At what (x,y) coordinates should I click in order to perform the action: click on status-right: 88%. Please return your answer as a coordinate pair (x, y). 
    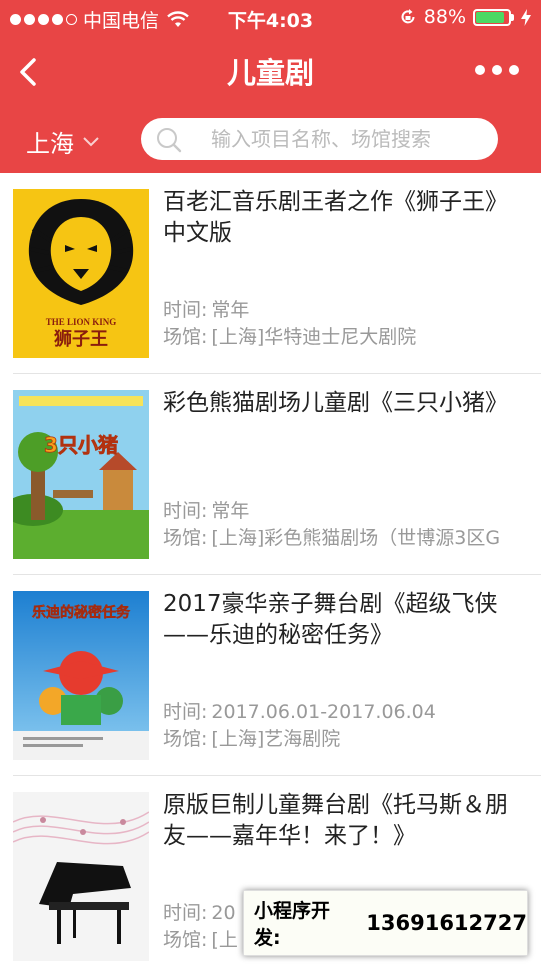
    Looking at the image, I should click on (465, 17).